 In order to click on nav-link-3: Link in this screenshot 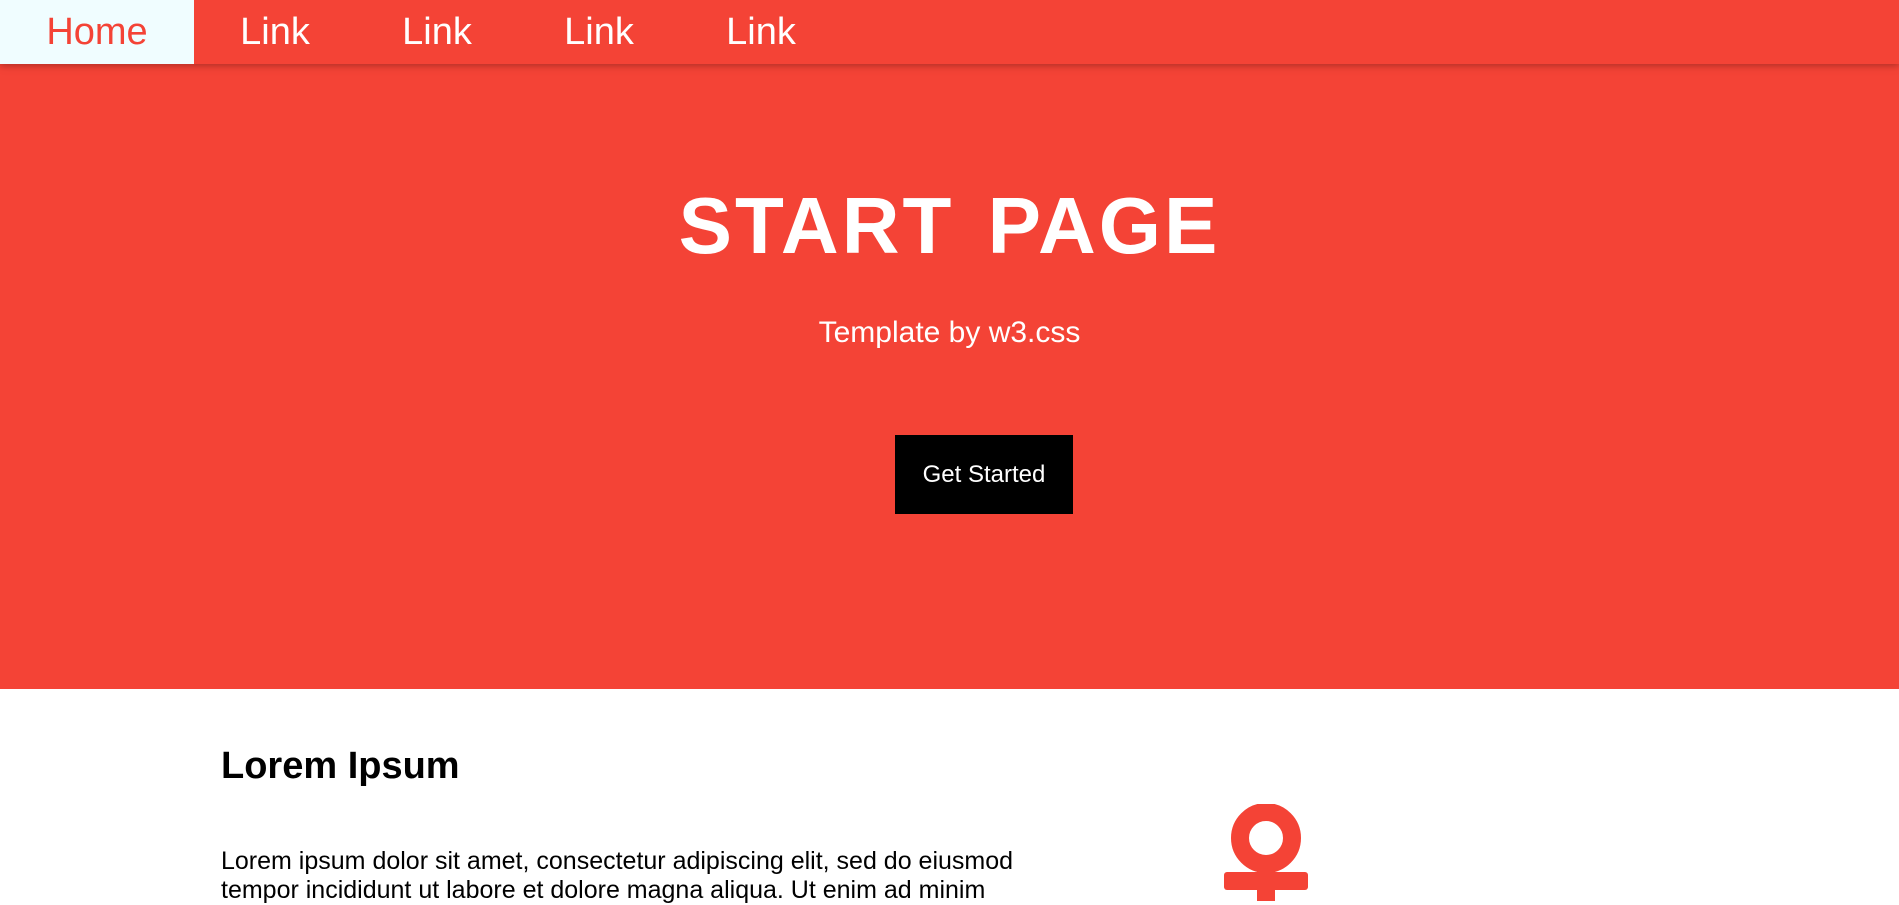, I will do `click(599, 32)`.